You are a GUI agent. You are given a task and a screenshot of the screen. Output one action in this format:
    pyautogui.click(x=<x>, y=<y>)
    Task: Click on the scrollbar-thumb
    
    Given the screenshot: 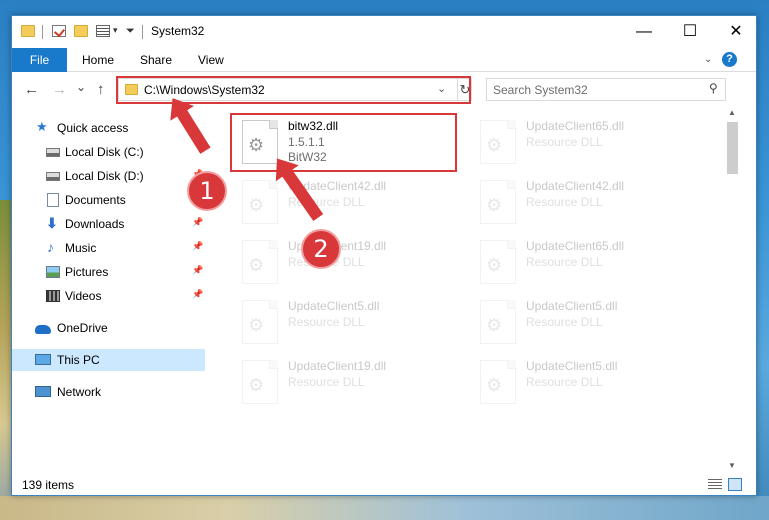 What is the action you would take?
    pyautogui.click(x=732, y=148)
    